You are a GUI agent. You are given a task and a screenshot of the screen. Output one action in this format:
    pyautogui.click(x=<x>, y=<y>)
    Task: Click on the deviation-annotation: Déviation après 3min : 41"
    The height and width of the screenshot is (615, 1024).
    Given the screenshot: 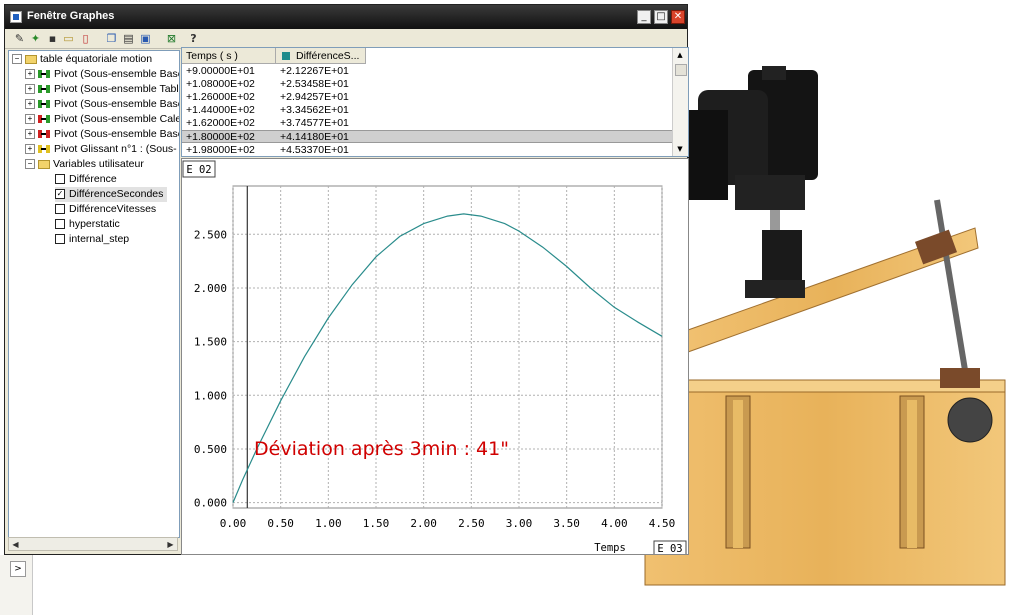 What is the action you would take?
    pyautogui.click(x=381, y=449)
    